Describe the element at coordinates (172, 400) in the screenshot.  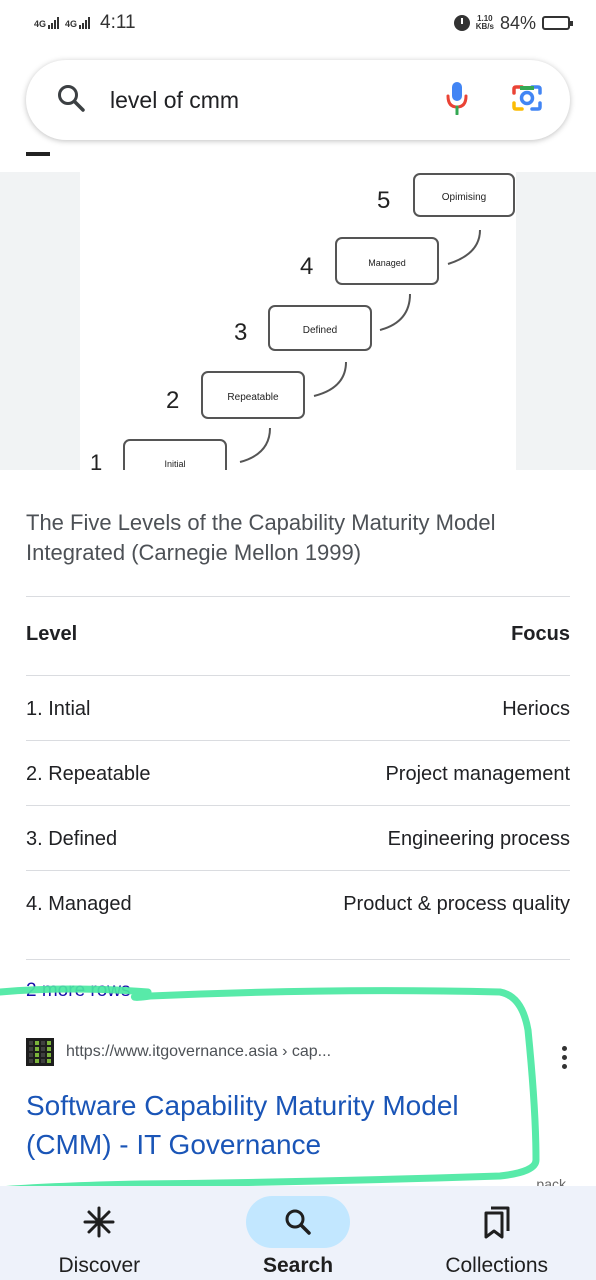
I see `step-number: 2` at that location.